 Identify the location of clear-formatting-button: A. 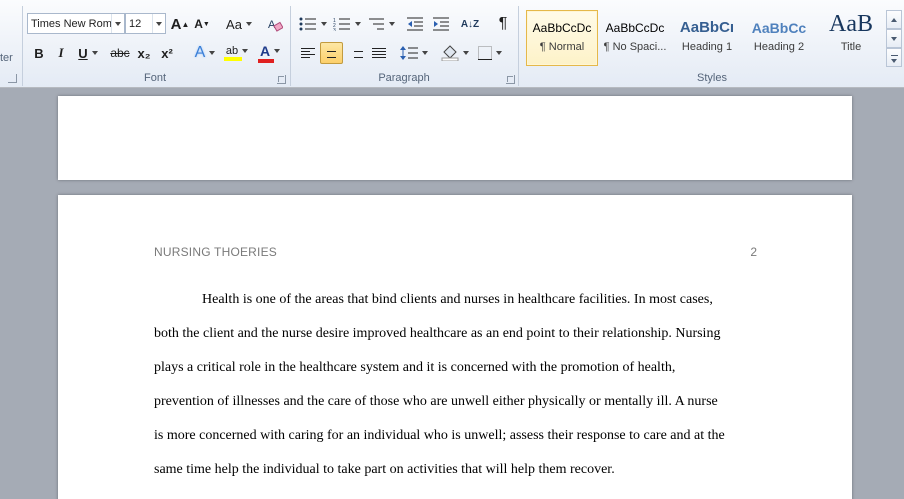
(275, 24).